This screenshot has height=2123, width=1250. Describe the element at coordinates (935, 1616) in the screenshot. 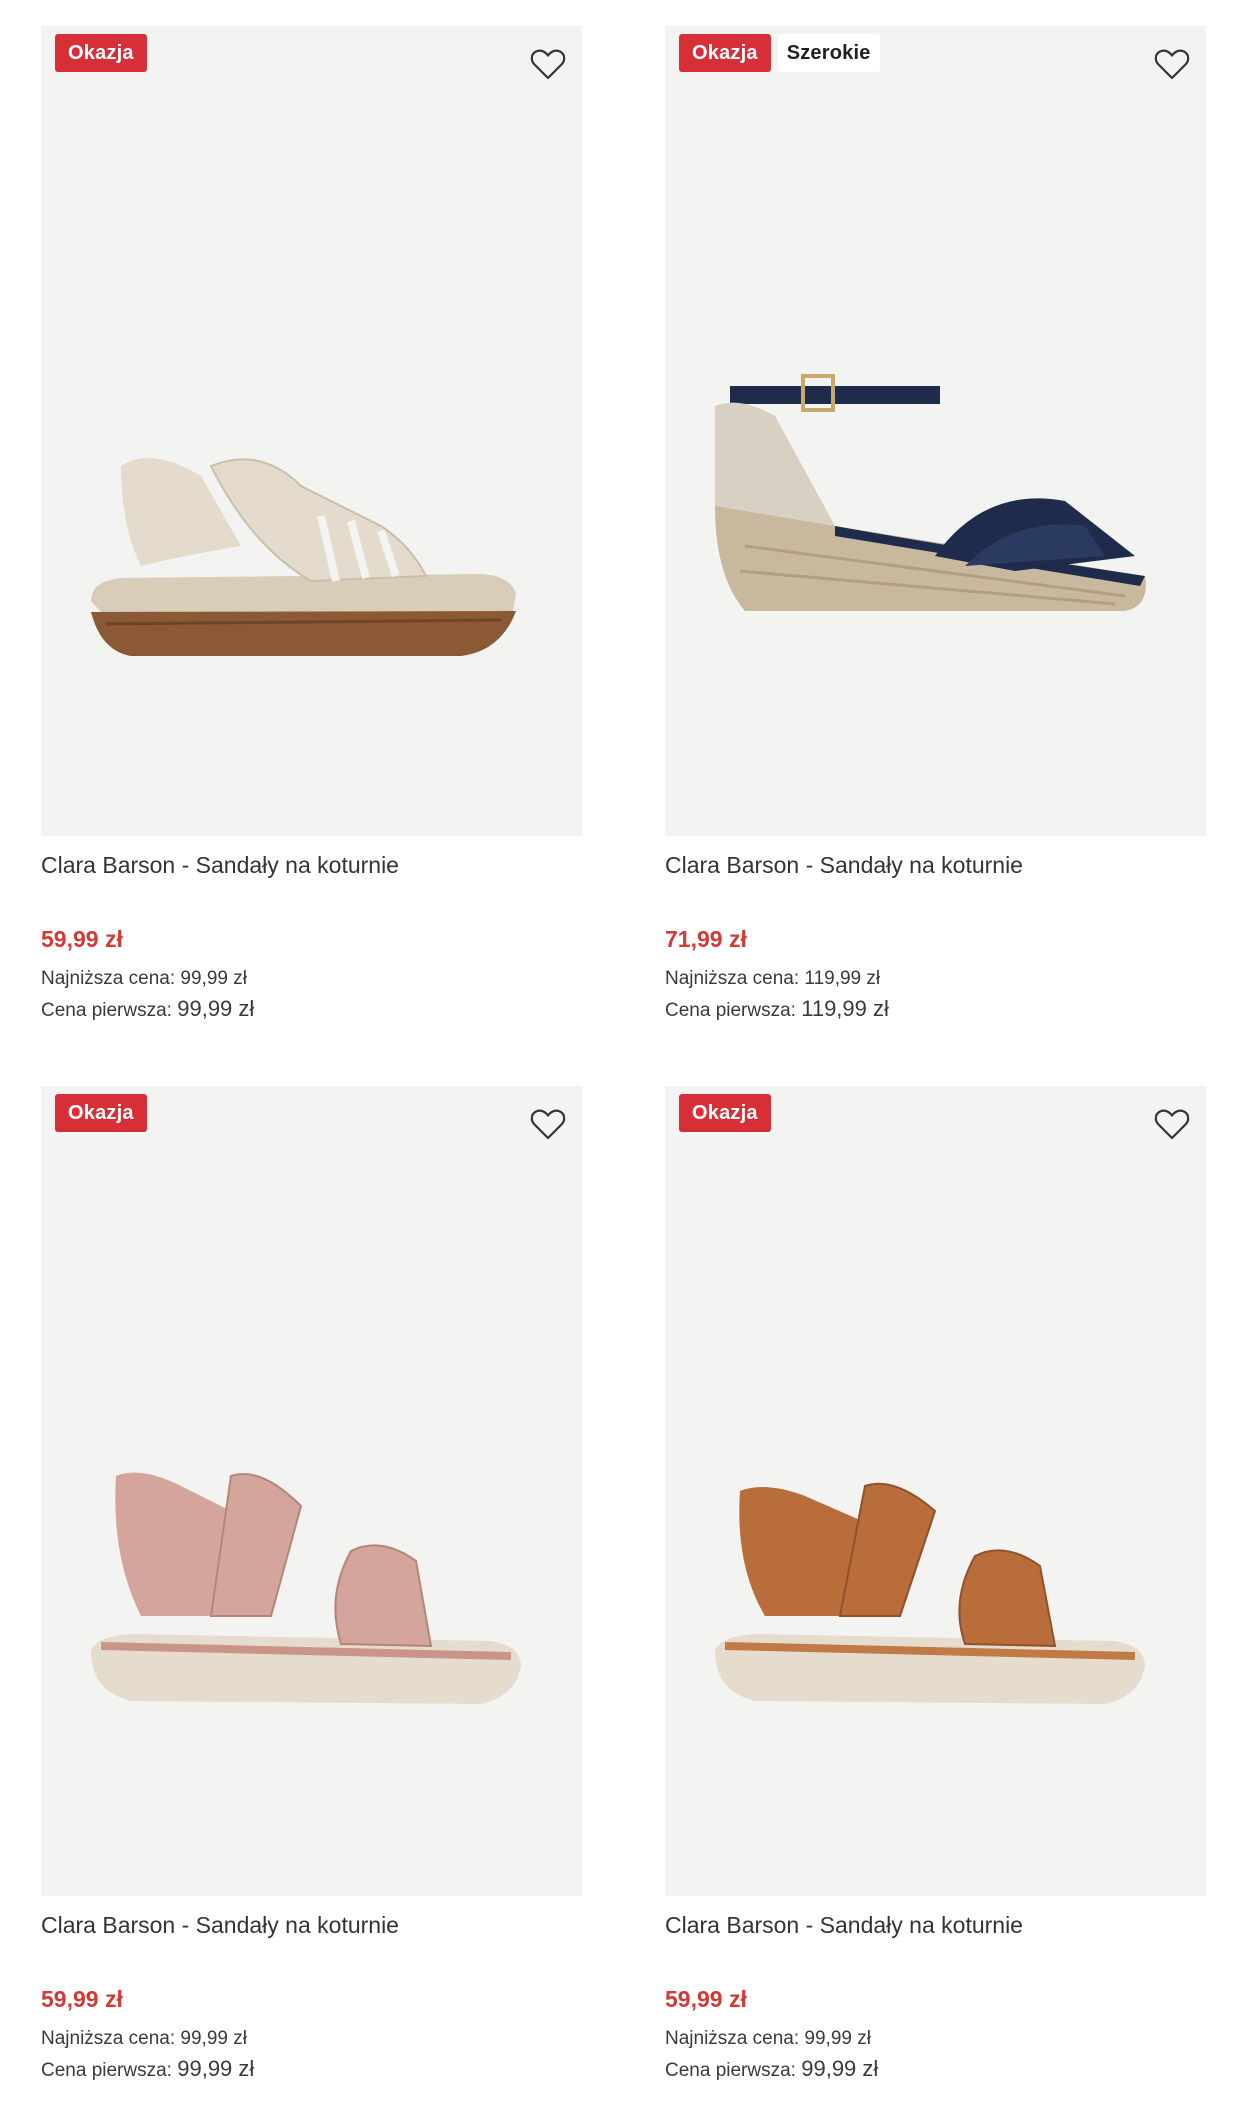

I see `sandal-tan-illustration` at that location.